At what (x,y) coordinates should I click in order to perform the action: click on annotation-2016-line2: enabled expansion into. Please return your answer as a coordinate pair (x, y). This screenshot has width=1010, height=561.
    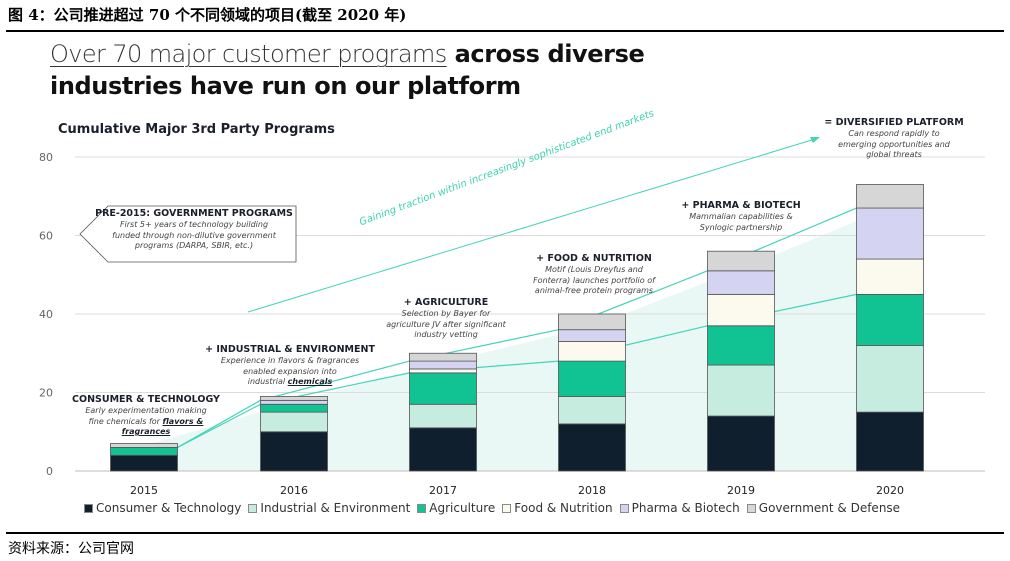
    Looking at the image, I should click on (290, 371).